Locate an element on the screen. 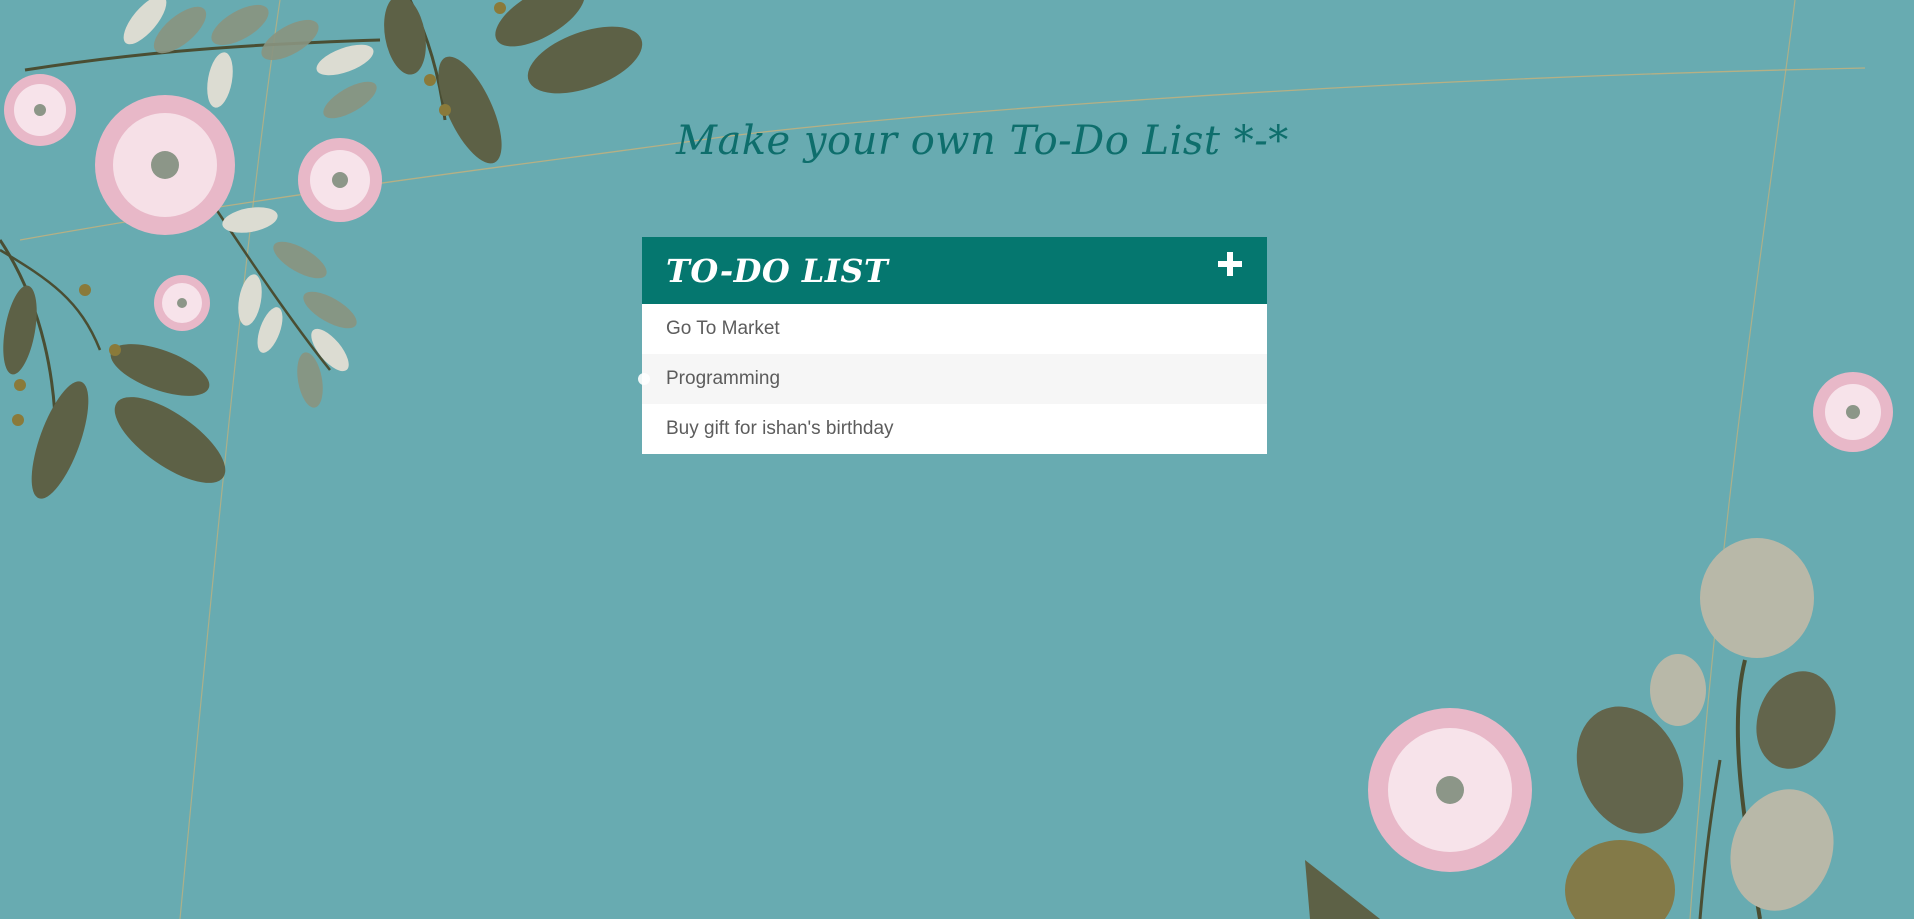  list-item: Go To Market is located at coordinates (954, 329).